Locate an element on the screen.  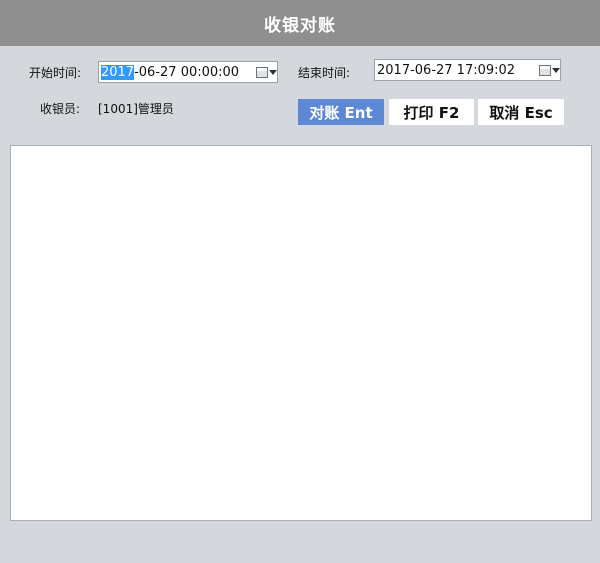
end-time-calendar-button is located at coordinates (549, 70).